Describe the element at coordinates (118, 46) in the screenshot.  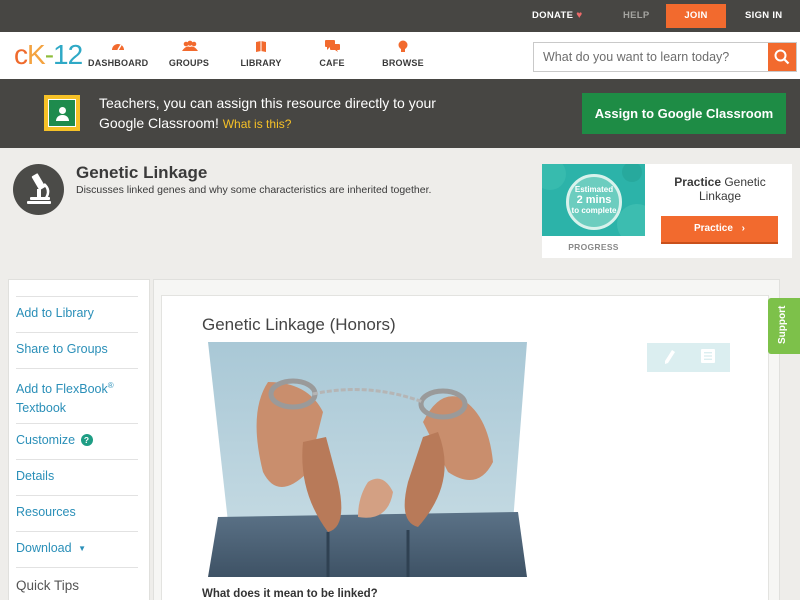
I see `dashboard-icon` at that location.